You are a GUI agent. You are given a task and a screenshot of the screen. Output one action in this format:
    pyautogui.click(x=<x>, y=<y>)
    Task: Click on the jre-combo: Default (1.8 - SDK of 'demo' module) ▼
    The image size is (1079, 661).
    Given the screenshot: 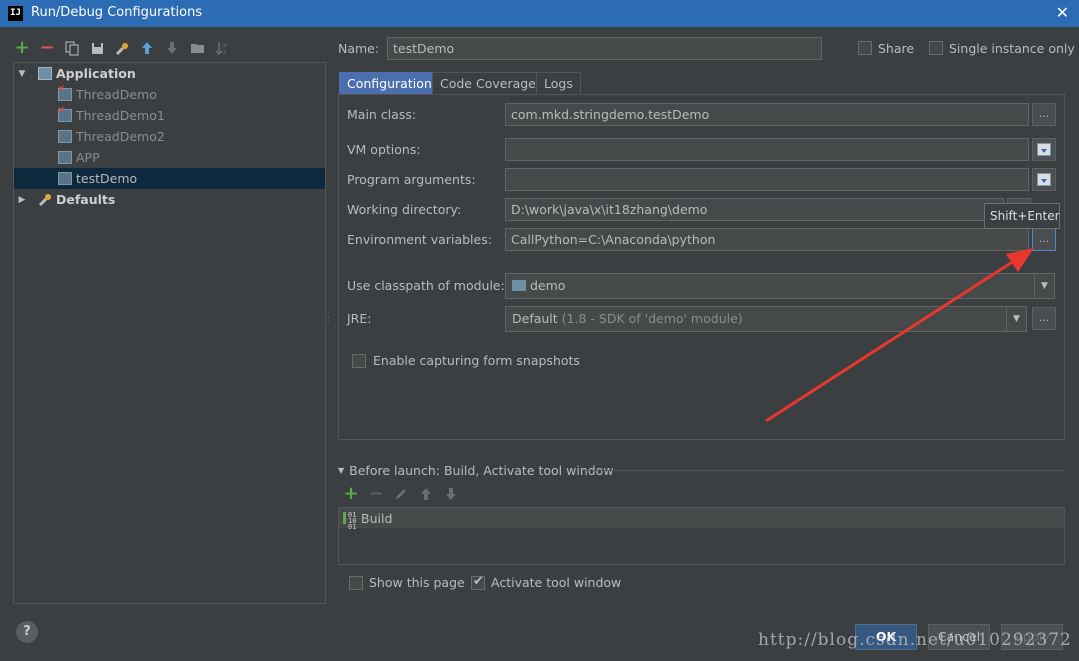 What is the action you would take?
    pyautogui.click(x=766, y=319)
    